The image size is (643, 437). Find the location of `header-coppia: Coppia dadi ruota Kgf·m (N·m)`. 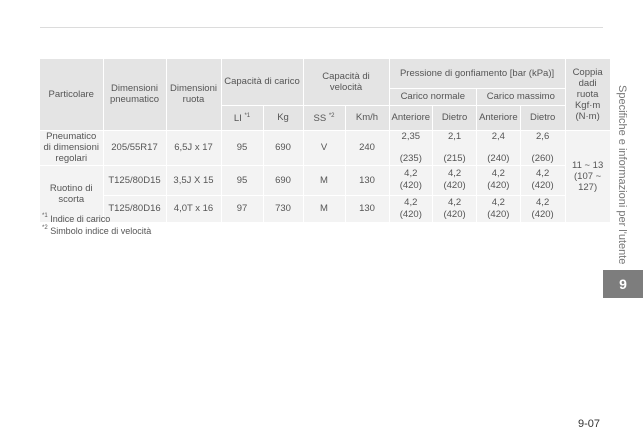

header-coppia: Coppia dadi ruota Kgf·m (N·m) is located at coordinates (588, 95).